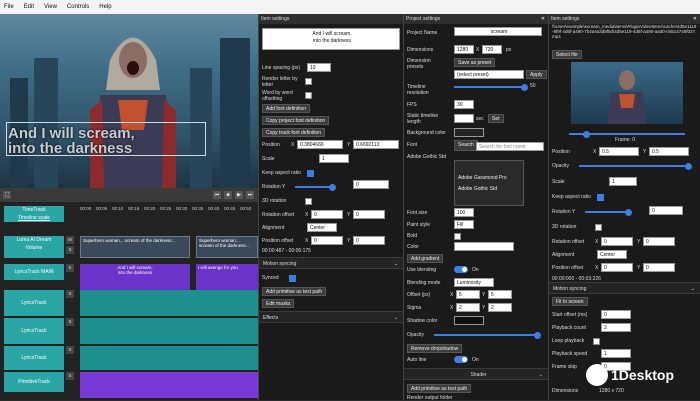 This screenshot has height=401, width=700. Describe the element at coordinates (29, 7) in the screenshot. I see `menu-edit: Edit` at that location.